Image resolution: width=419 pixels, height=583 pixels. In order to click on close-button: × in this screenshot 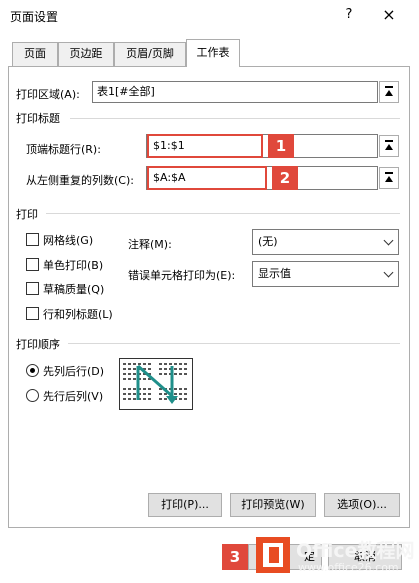, I will do `click(389, 15)`.